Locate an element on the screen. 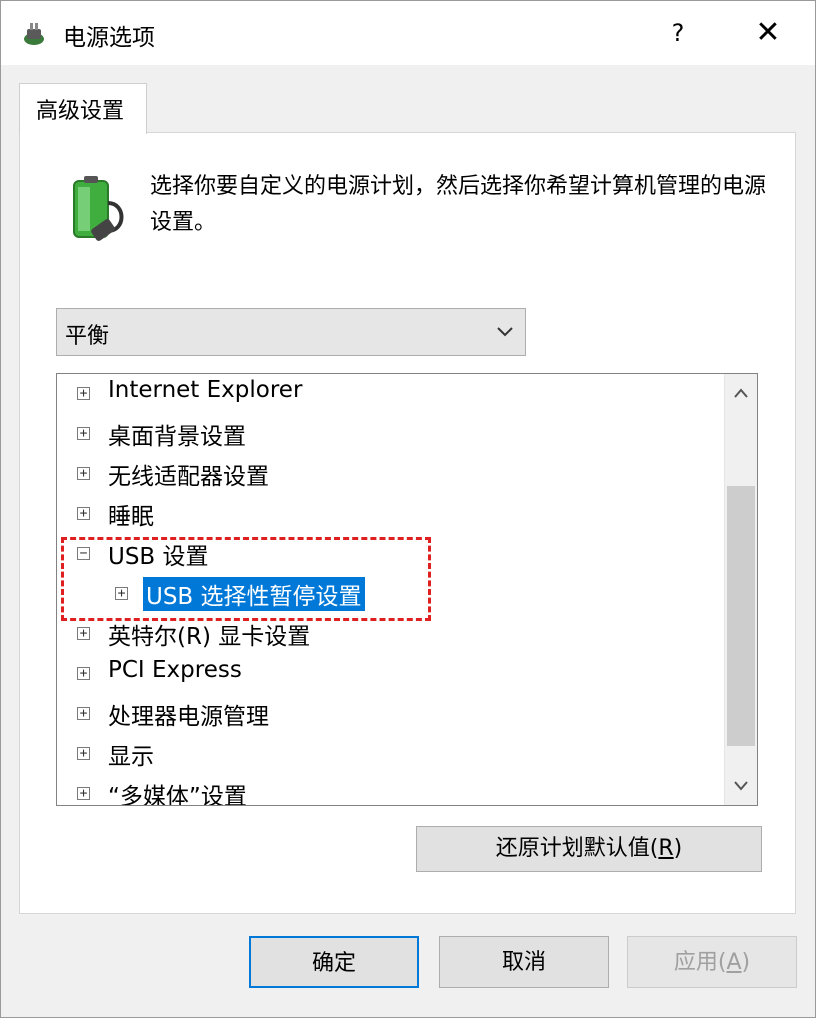 The height and width of the screenshot is (1018, 816). close-button: ✕ is located at coordinates (768, 33).